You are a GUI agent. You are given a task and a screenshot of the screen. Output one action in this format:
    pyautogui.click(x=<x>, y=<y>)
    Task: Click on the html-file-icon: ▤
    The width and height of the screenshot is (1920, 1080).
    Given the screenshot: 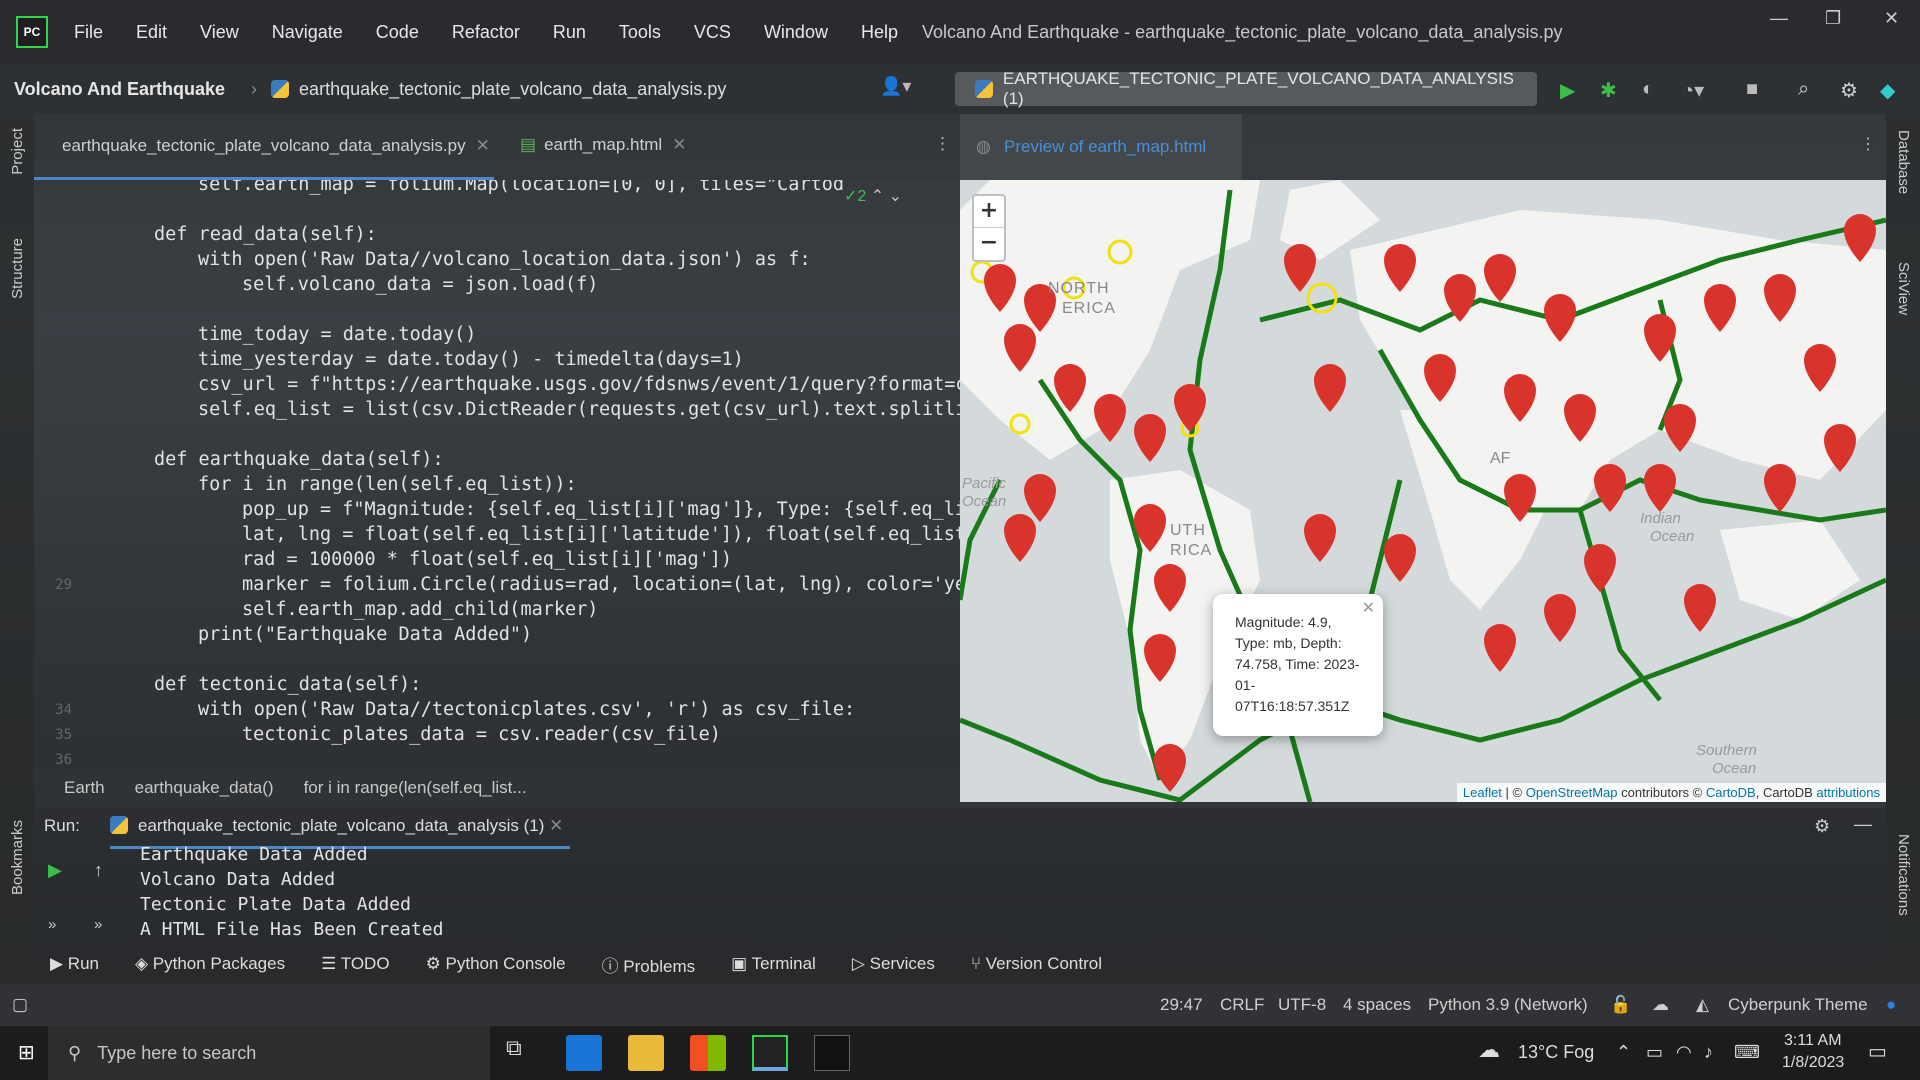 What is the action you would take?
    pyautogui.click(x=528, y=144)
    